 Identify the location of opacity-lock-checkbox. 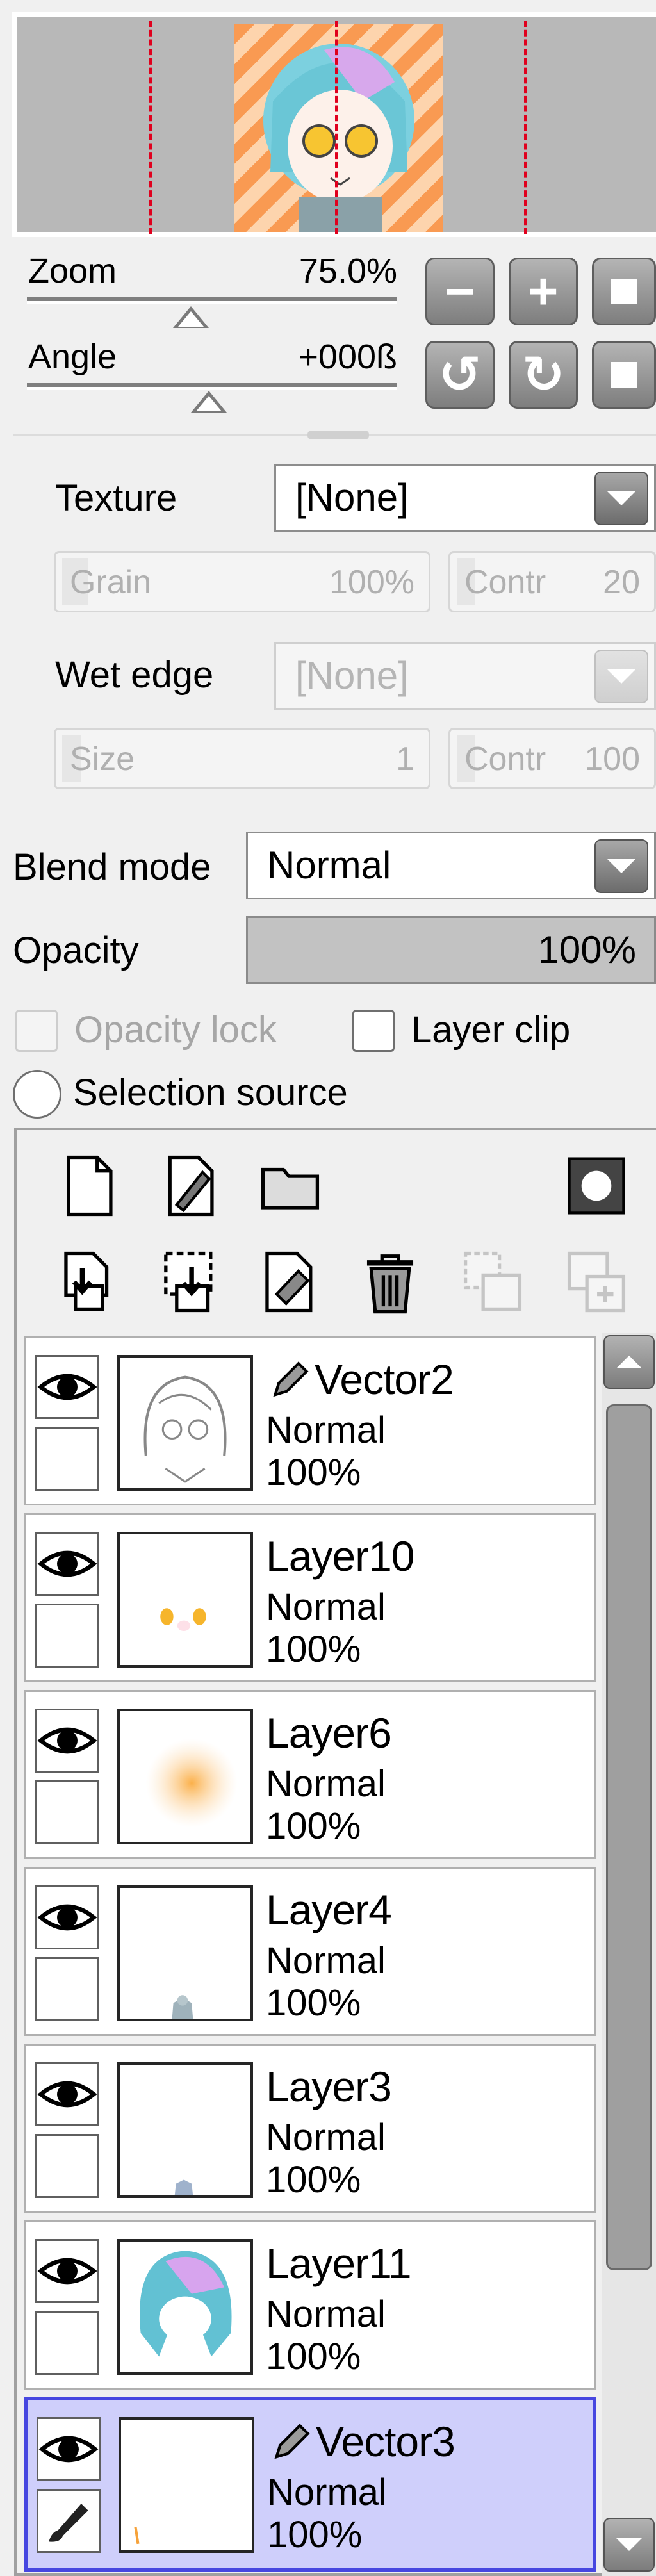
(36, 1031).